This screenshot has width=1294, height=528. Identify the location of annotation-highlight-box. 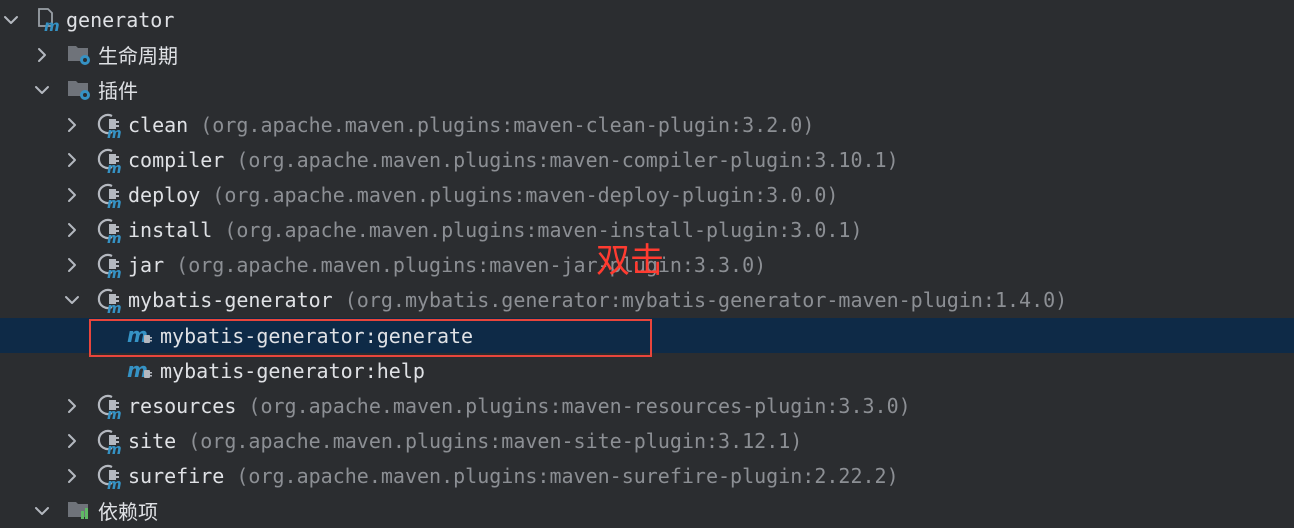
(370, 338).